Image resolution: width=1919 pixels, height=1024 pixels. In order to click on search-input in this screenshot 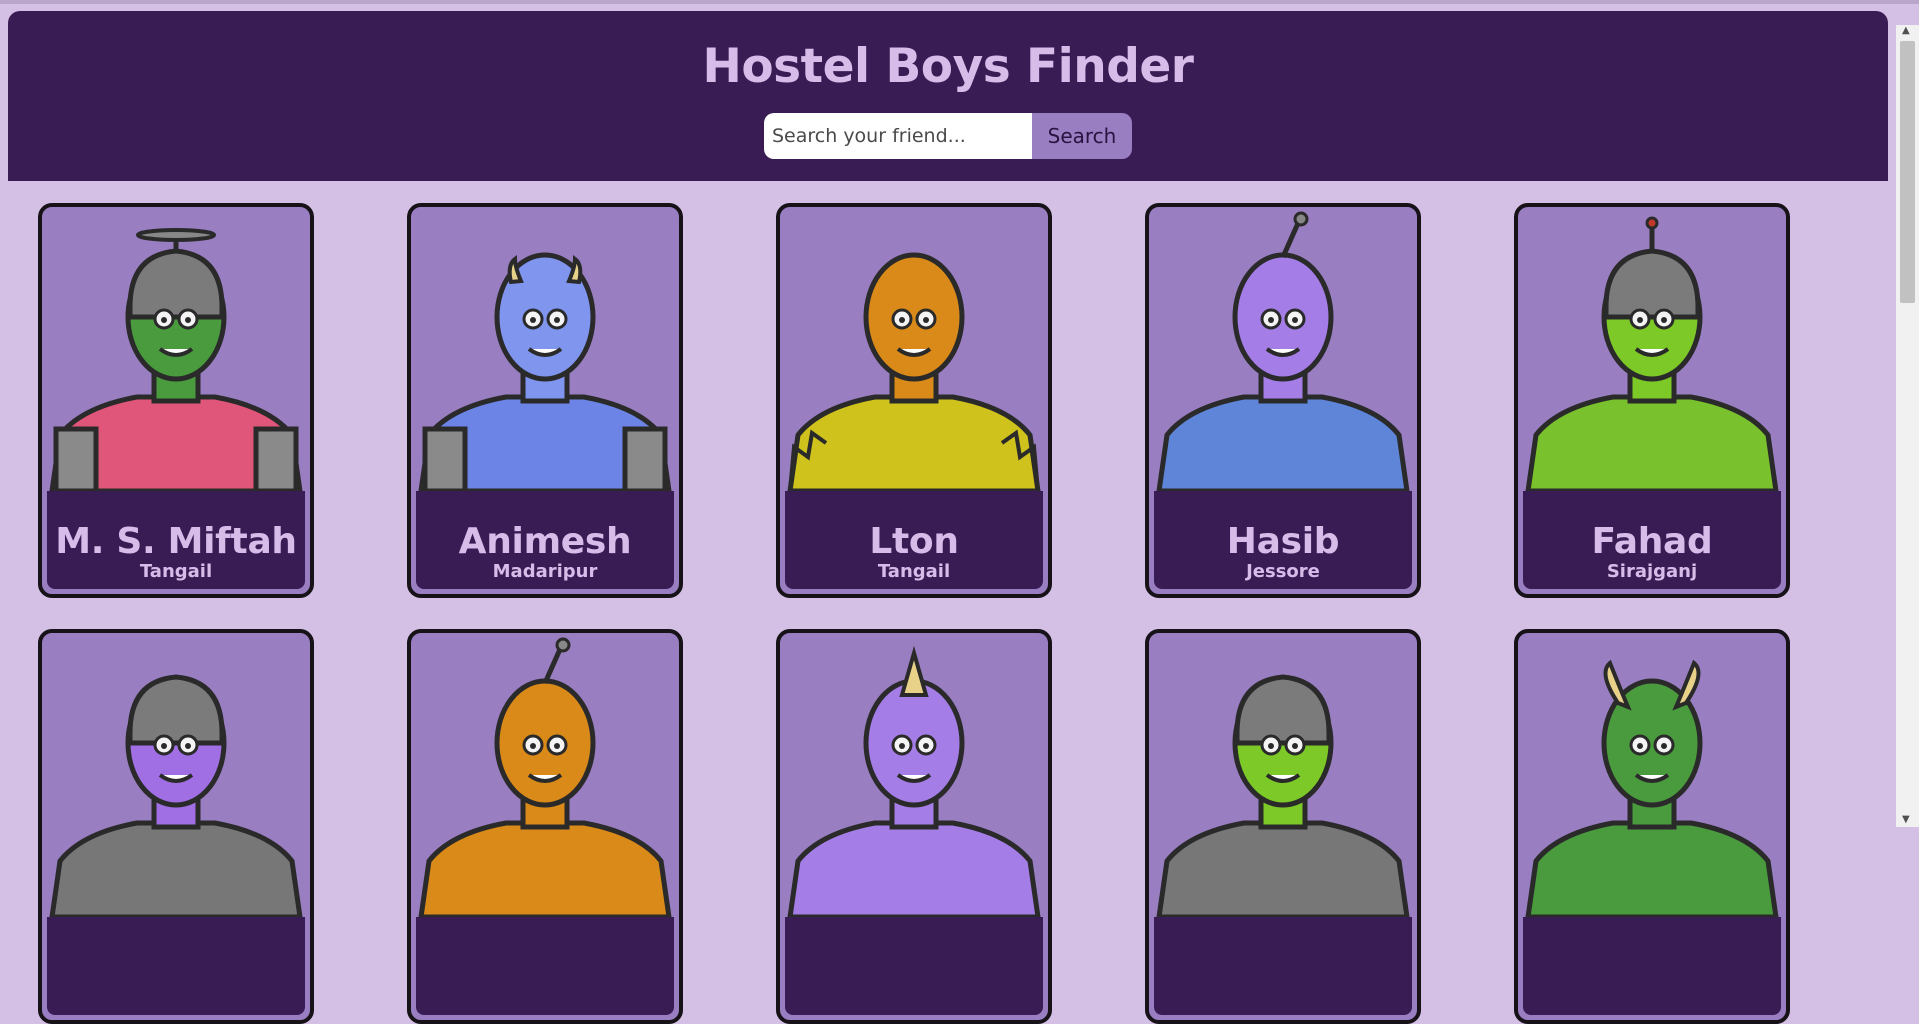, I will do `click(898, 136)`.